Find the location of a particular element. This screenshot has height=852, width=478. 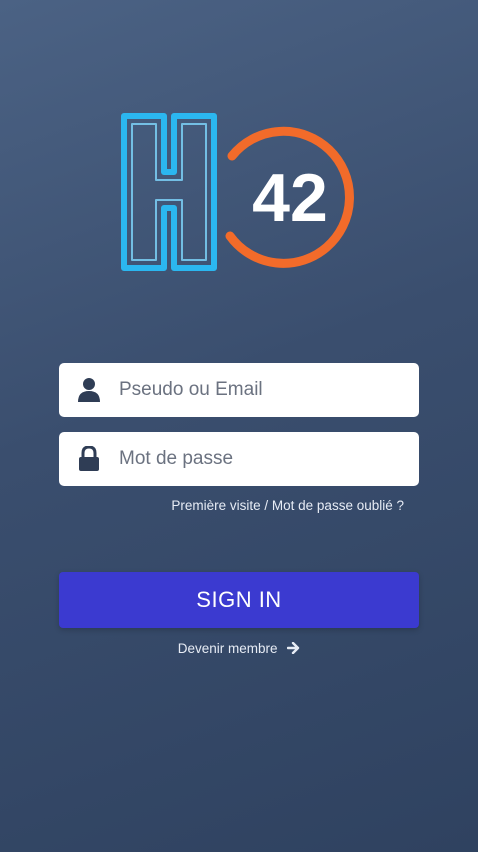

become-member-link: Devenir membre is located at coordinates (239, 649).